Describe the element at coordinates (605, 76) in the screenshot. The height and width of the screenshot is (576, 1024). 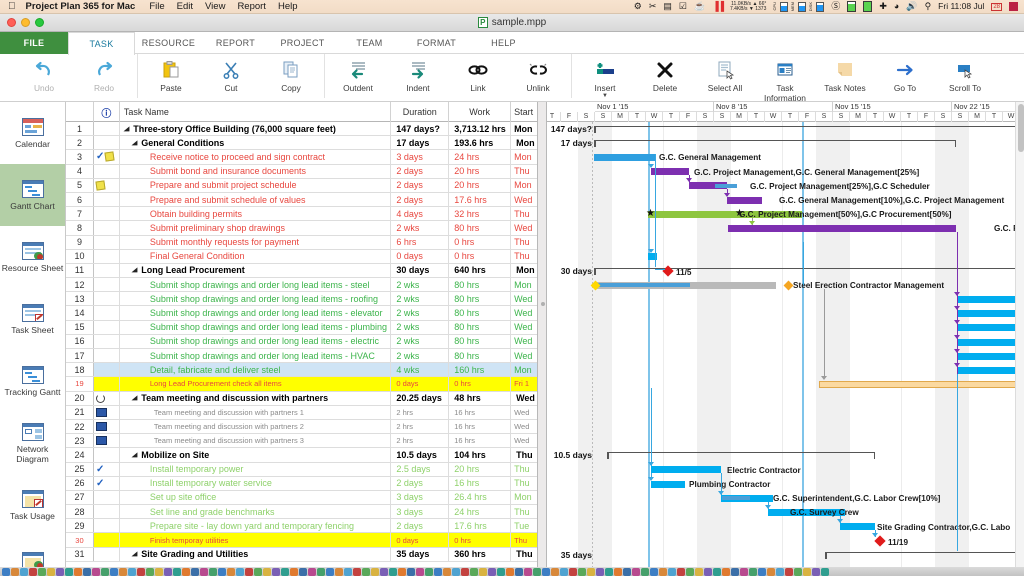
I see `insert-button: Insert ▼` at that location.